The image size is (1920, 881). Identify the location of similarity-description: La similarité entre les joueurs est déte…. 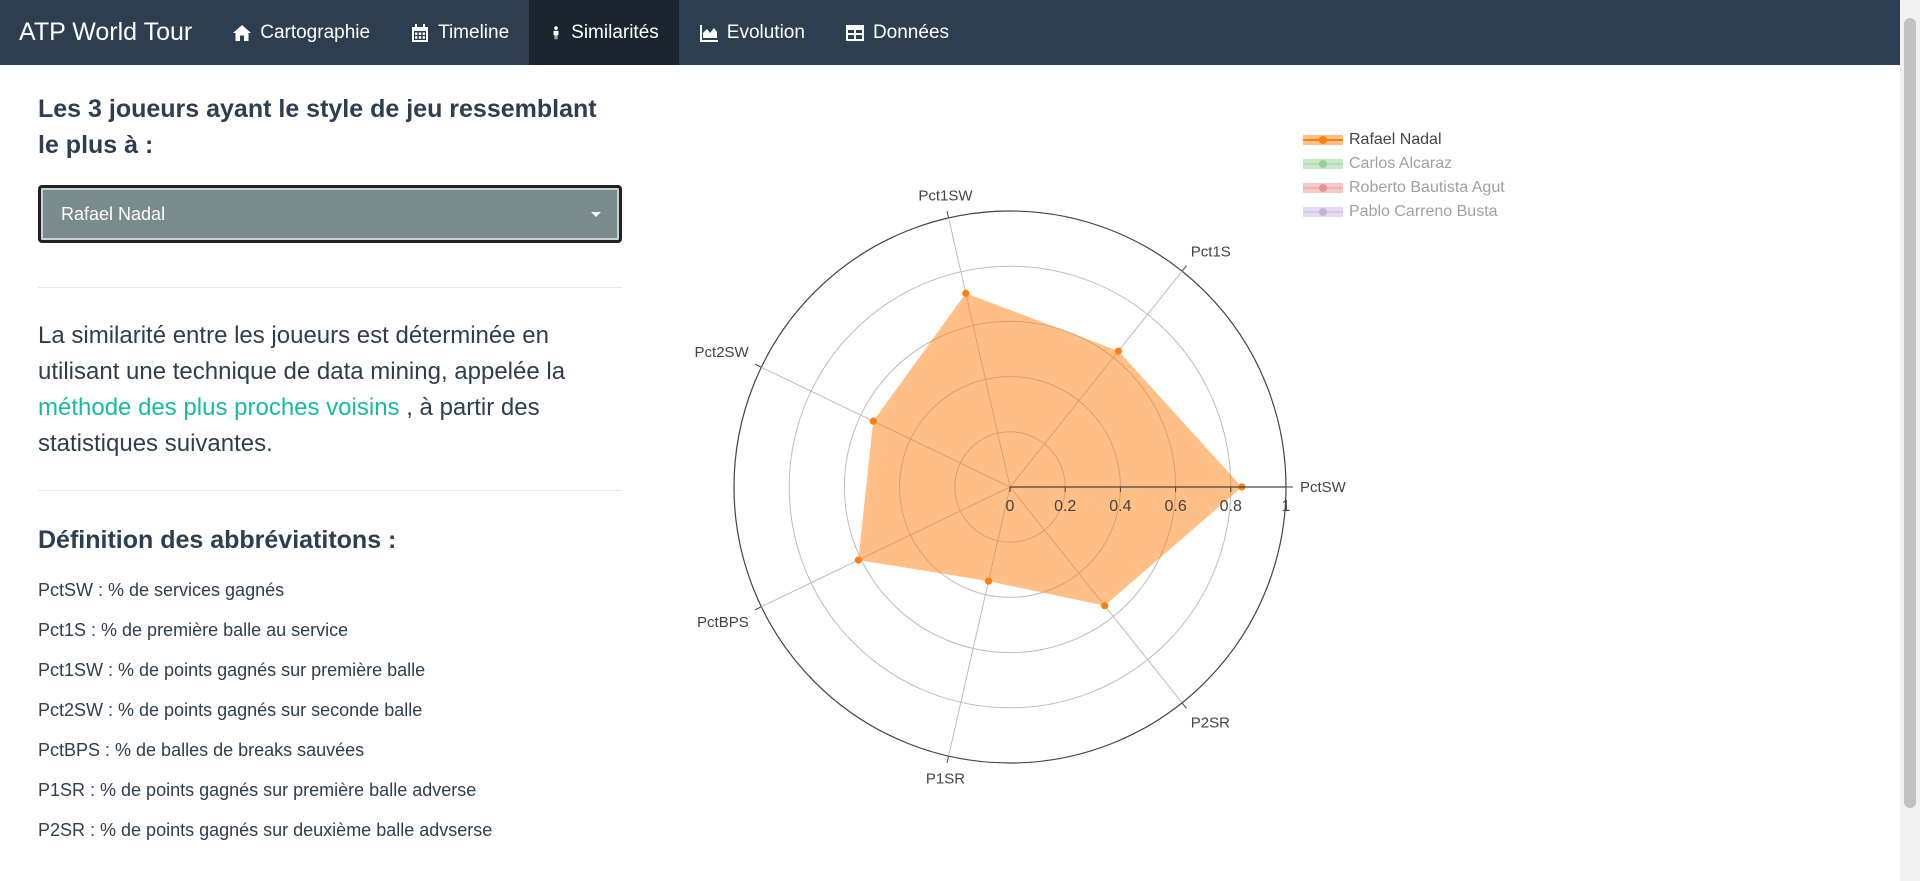
(330, 390).